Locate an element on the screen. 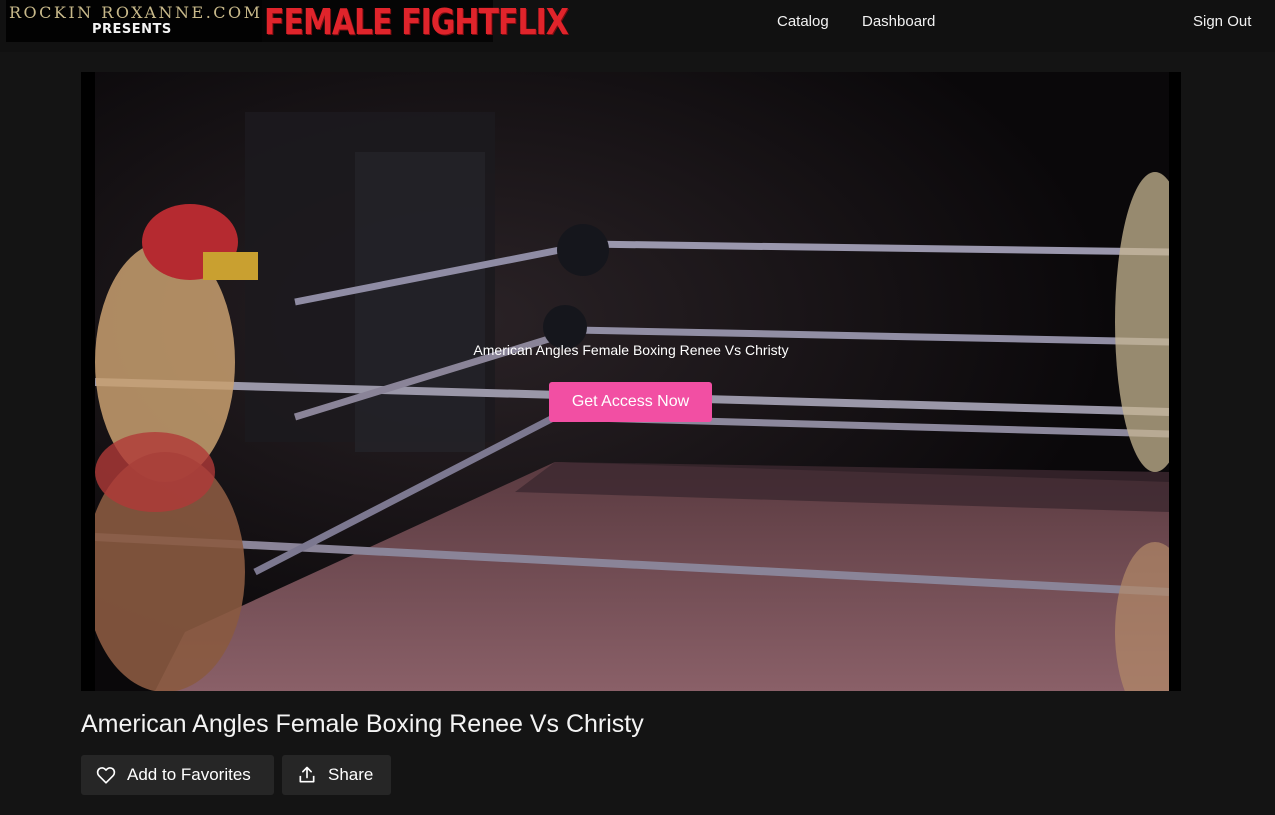 The height and width of the screenshot is (815, 1275). share-button: Share is located at coordinates (336, 775).